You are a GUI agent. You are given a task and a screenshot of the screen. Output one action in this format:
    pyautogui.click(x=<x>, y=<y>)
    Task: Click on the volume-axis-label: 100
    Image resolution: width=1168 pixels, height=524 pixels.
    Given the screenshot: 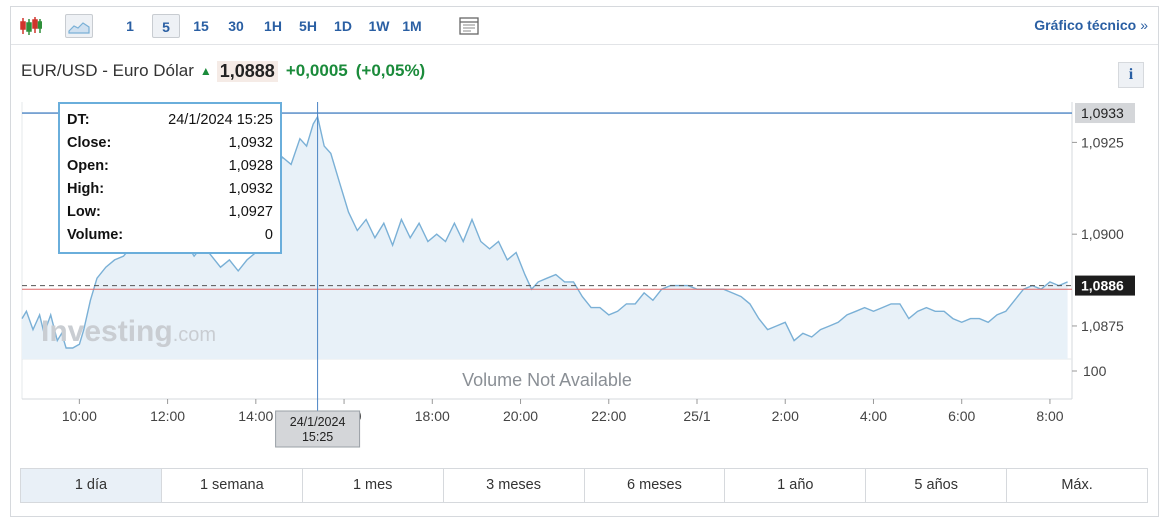 What is the action you would take?
    pyautogui.click(x=1095, y=371)
    